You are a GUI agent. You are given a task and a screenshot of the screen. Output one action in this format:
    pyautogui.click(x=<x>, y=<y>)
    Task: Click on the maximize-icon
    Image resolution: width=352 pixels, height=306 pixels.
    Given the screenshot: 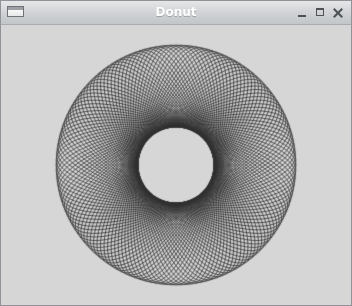 What is the action you would take?
    pyautogui.click(x=320, y=12)
    